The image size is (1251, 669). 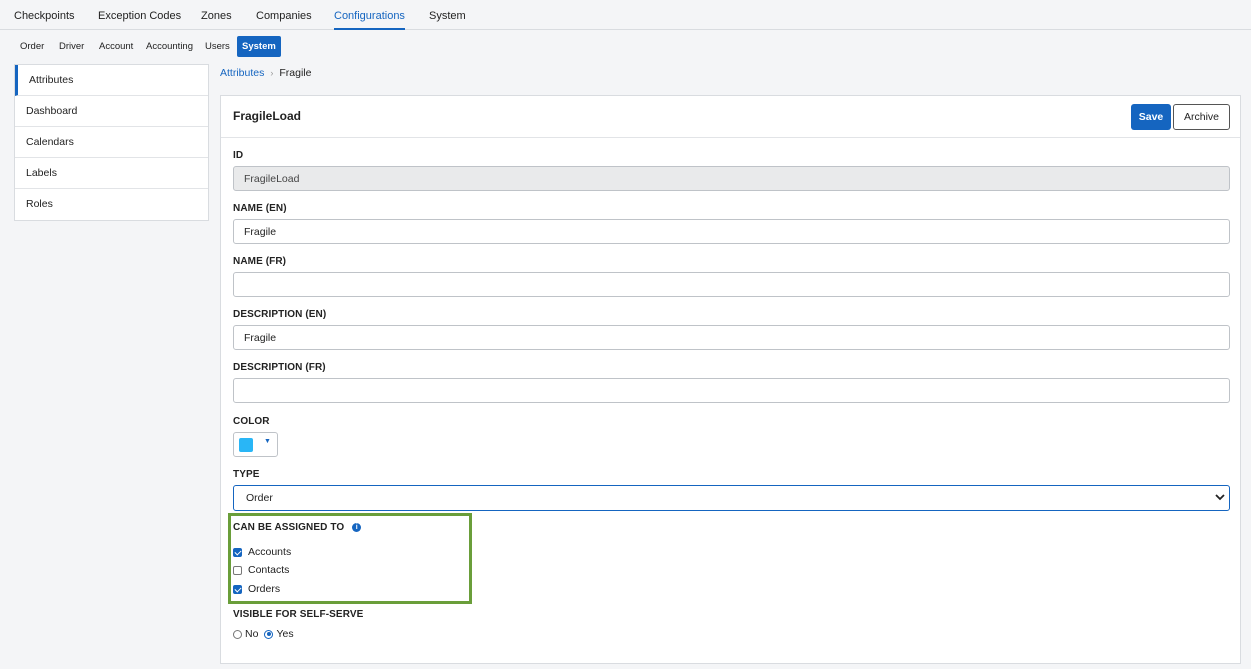 I want to click on id-field, so click(x=731, y=178).